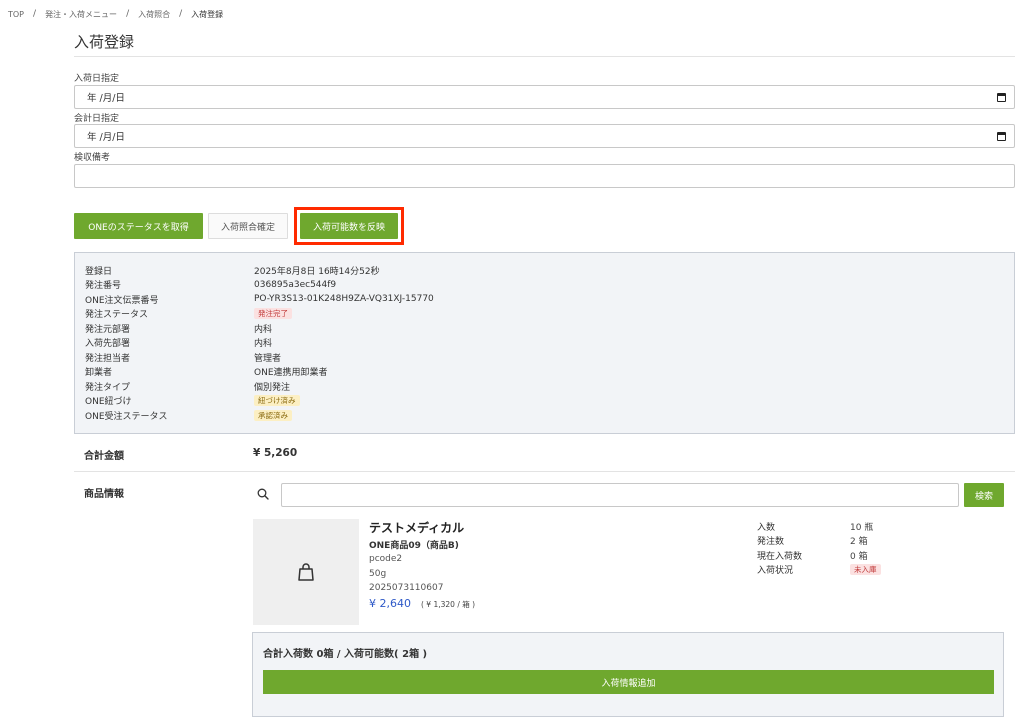 This screenshot has height=722, width=1024. What do you see at coordinates (344, 299) in the screenshot?
I see `info-value: PO-YR3S13-01K248H9ZA-VQ31XJ-15770` at bounding box center [344, 299].